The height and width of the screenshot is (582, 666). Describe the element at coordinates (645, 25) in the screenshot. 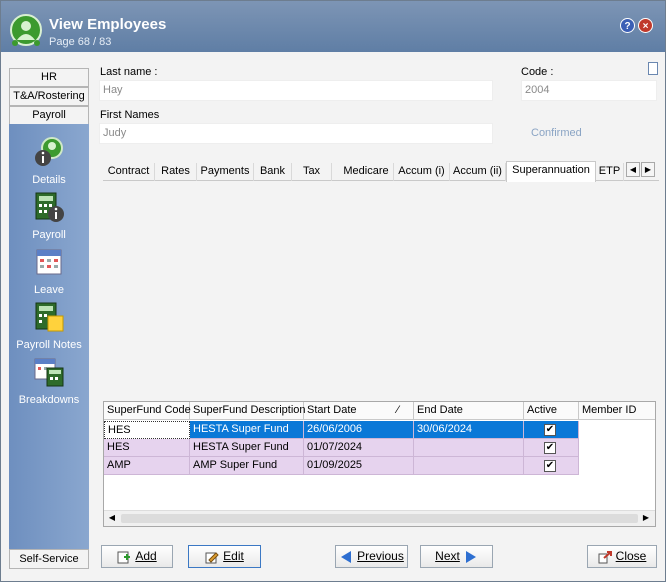

I see `close-window-icon: ×` at that location.